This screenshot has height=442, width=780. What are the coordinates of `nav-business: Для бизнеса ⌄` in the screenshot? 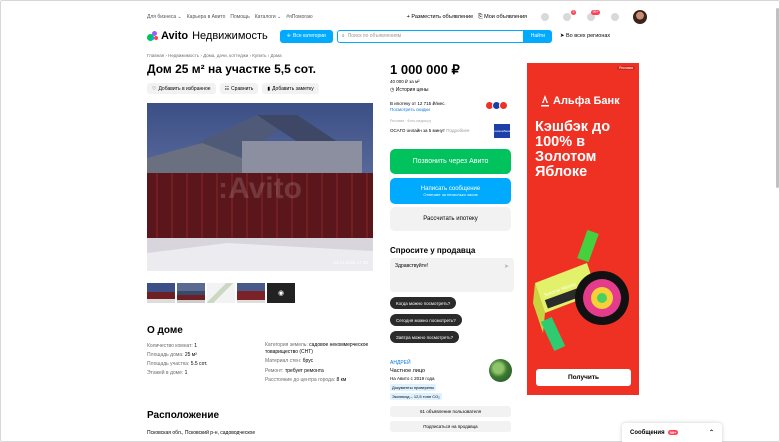 It's located at (164, 17).